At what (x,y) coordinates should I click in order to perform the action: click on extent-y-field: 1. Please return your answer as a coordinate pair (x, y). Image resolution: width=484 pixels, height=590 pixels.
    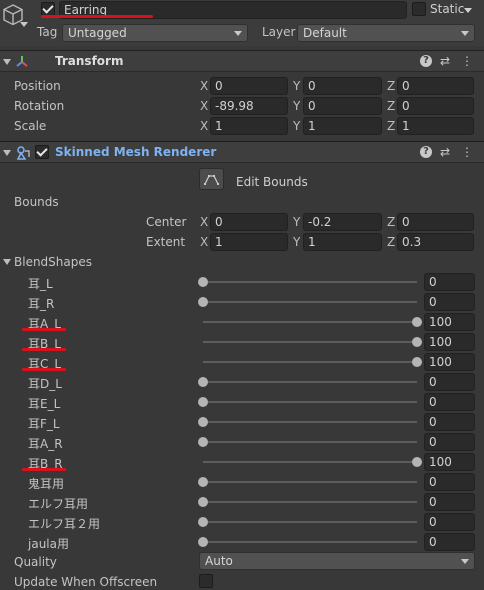
    Looking at the image, I should click on (342, 242).